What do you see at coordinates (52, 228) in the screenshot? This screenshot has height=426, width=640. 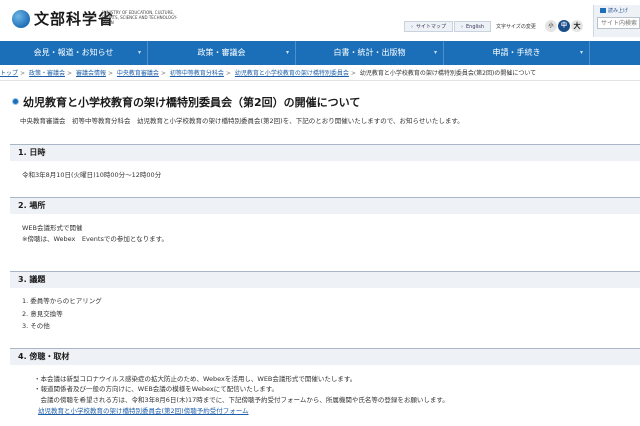 I see `venue-text: WEB会議形式で開催` at bounding box center [52, 228].